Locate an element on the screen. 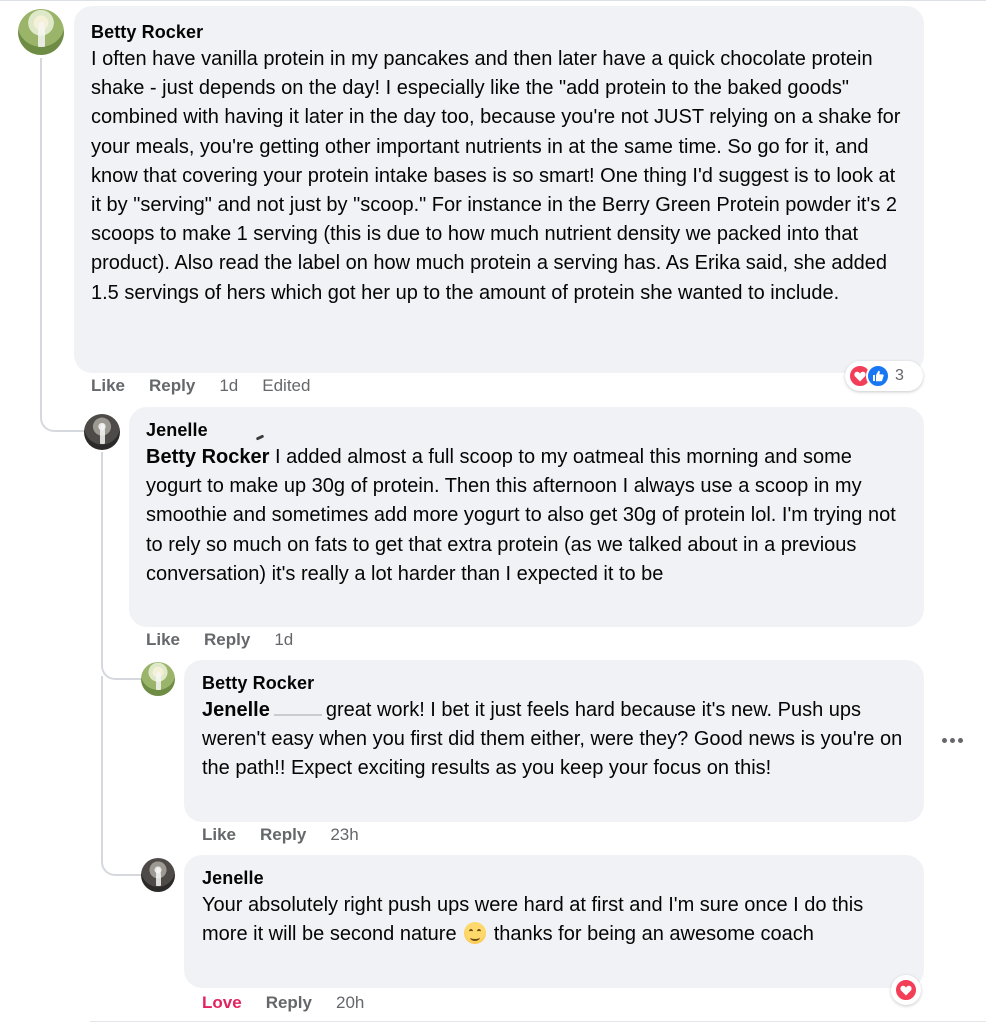 This screenshot has height=1024, width=986. love-button: Love is located at coordinates (222, 1003).